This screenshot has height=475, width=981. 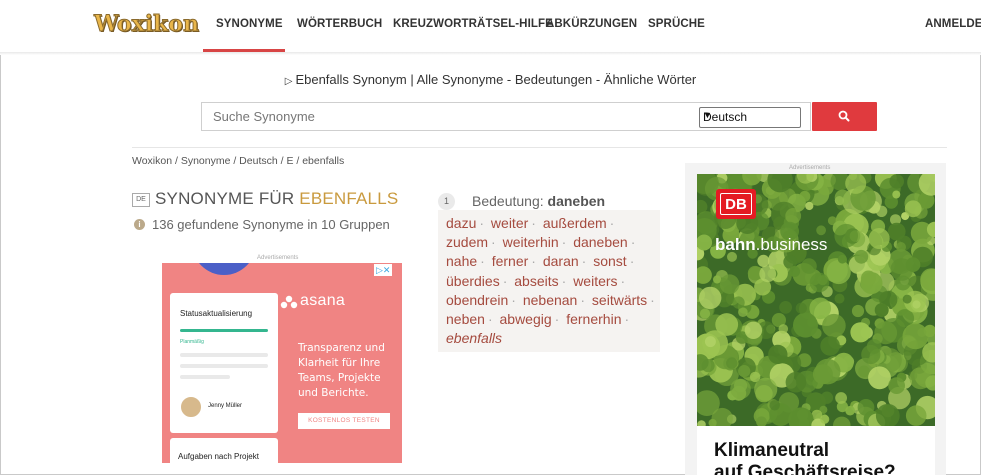 What do you see at coordinates (707, 115) in the screenshot?
I see `chevron-down-icon: ▼` at bounding box center [707, 115].